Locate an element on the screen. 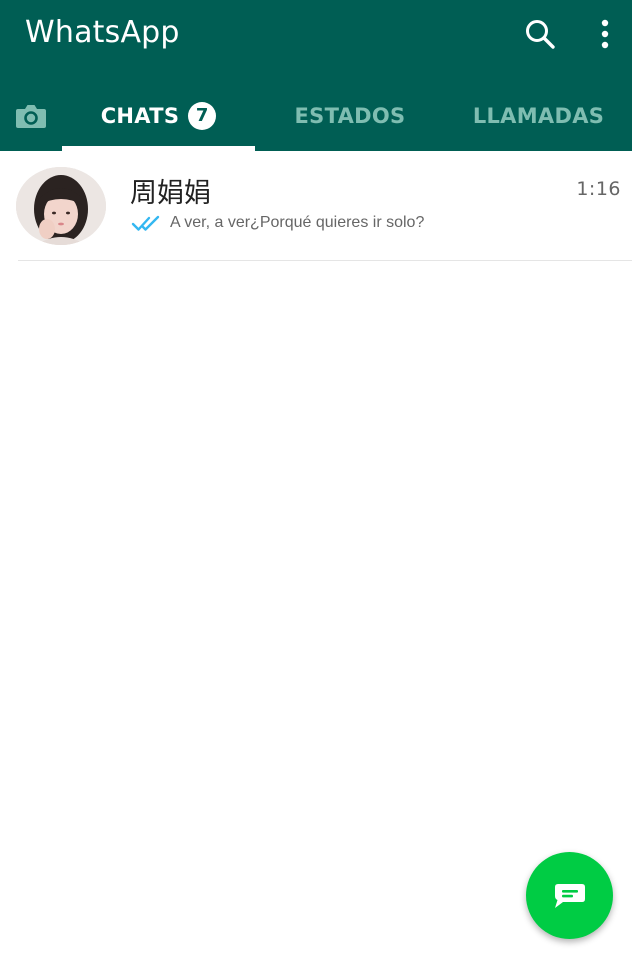 Image resolution: width=632 pixels, height=958 pixels. app-title: WhatsApp is located at coordinates (102, 32).